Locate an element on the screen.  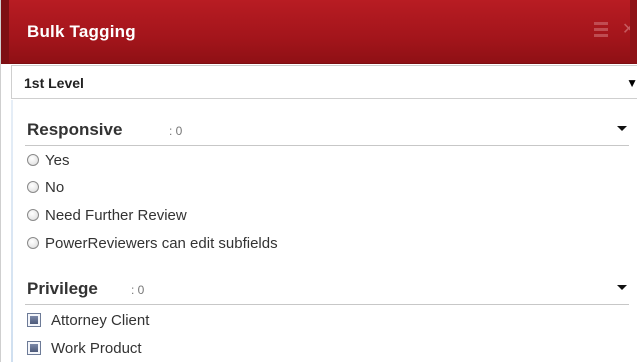
option-label: PowerReviewers can edit subfields is located at coordinates (161, 243).